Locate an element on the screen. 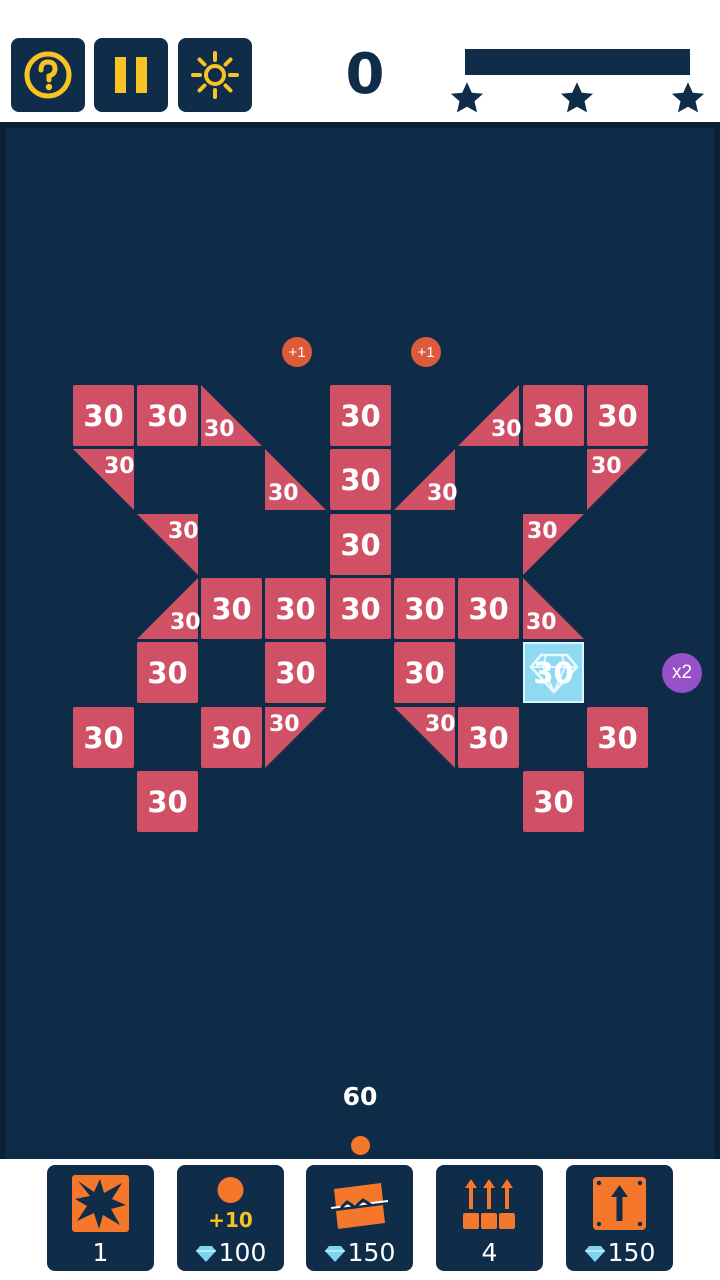  powerup-lift-block-button: 150 is located at coordinates (619, 1218).